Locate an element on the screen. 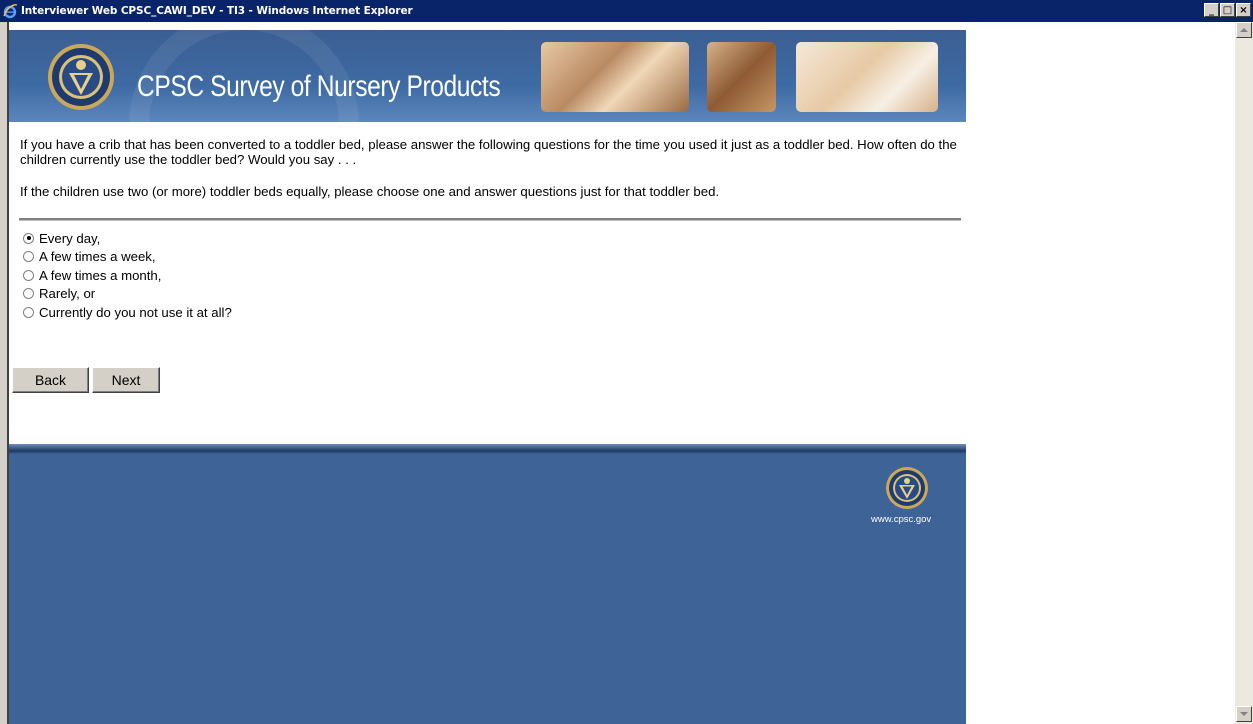 This screenshot has height=724, width=1253. arrow-down-icon is located at coordinates (1244, 714).